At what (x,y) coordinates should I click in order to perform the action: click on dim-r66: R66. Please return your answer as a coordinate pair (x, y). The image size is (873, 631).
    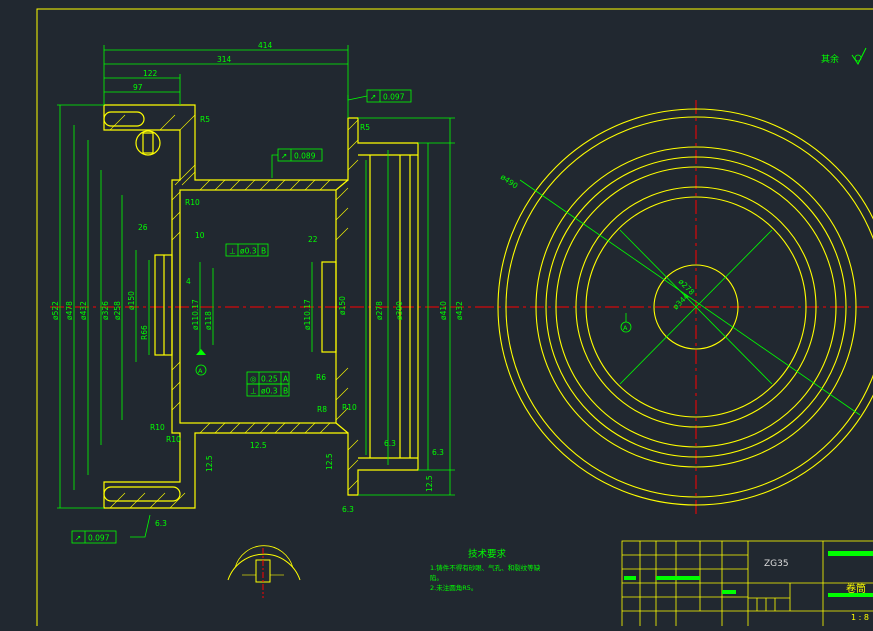
    Looking at the image, I should click on (144, 332).